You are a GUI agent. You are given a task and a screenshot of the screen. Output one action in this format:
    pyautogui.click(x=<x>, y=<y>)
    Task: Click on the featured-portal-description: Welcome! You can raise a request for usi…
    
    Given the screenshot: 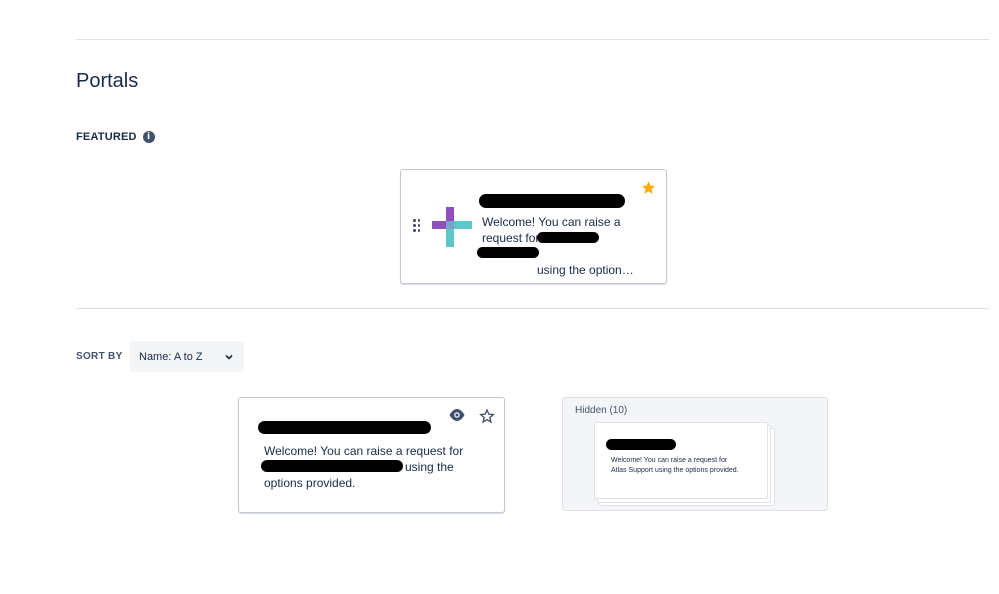 What is the action you would take?
    pyautogui.click(x=558, y=246)
    